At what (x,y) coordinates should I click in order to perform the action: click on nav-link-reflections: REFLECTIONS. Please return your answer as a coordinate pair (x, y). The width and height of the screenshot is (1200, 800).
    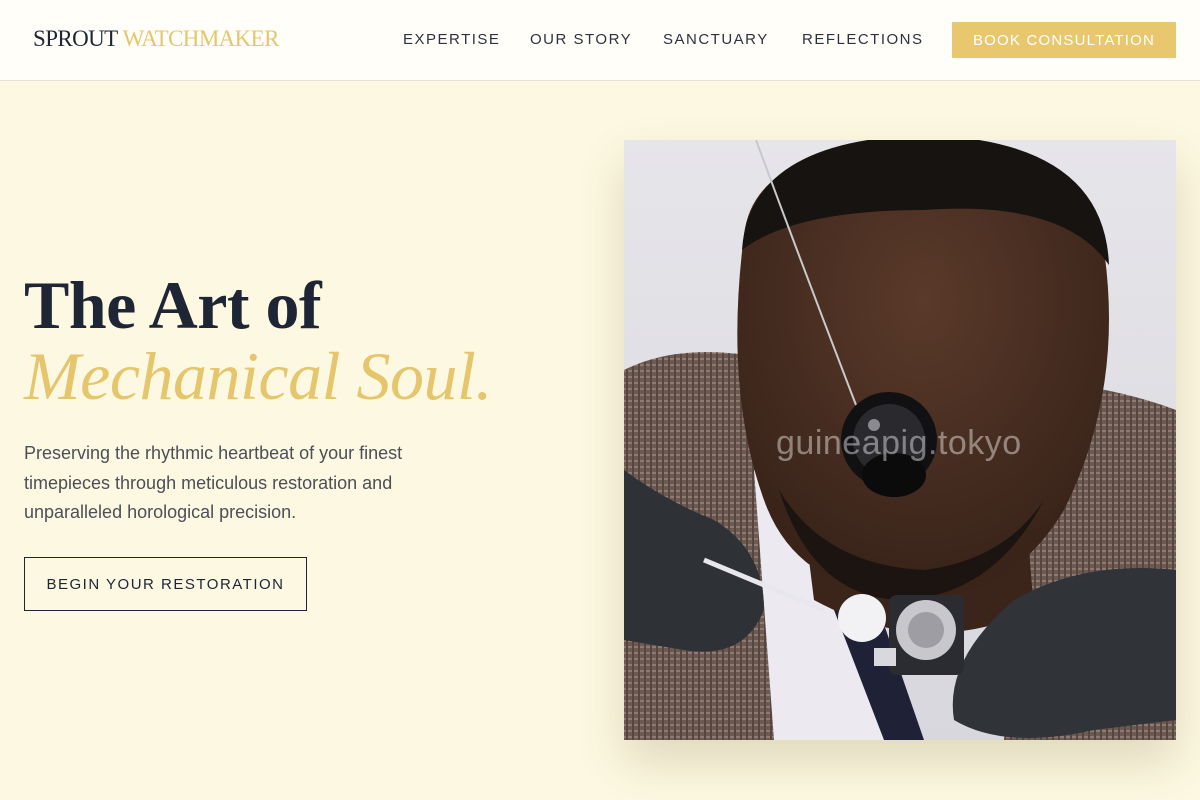
    Looking at the image, I should click on (863, 39).